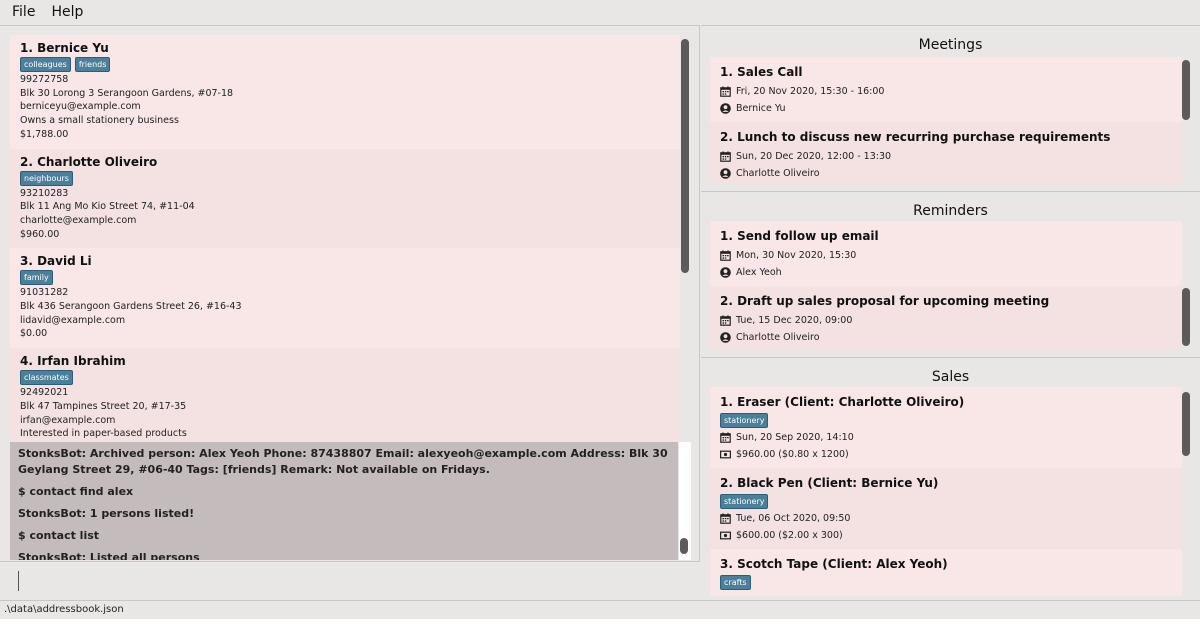  I want to click on sales-datetime: Sun, 20 Sep 2020, 14:10, so click(795, 437).